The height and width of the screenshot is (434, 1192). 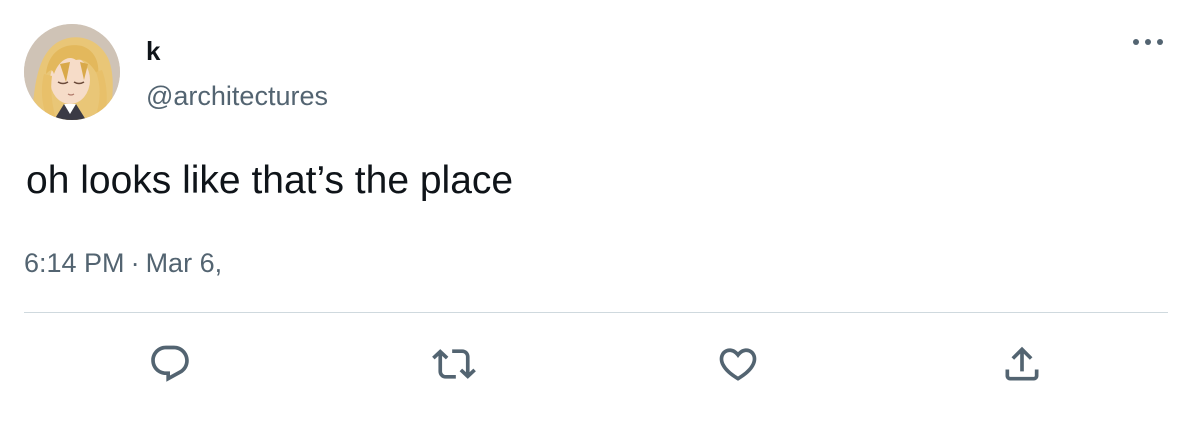 I want to click on share-button, so click(x=1022, y=364).